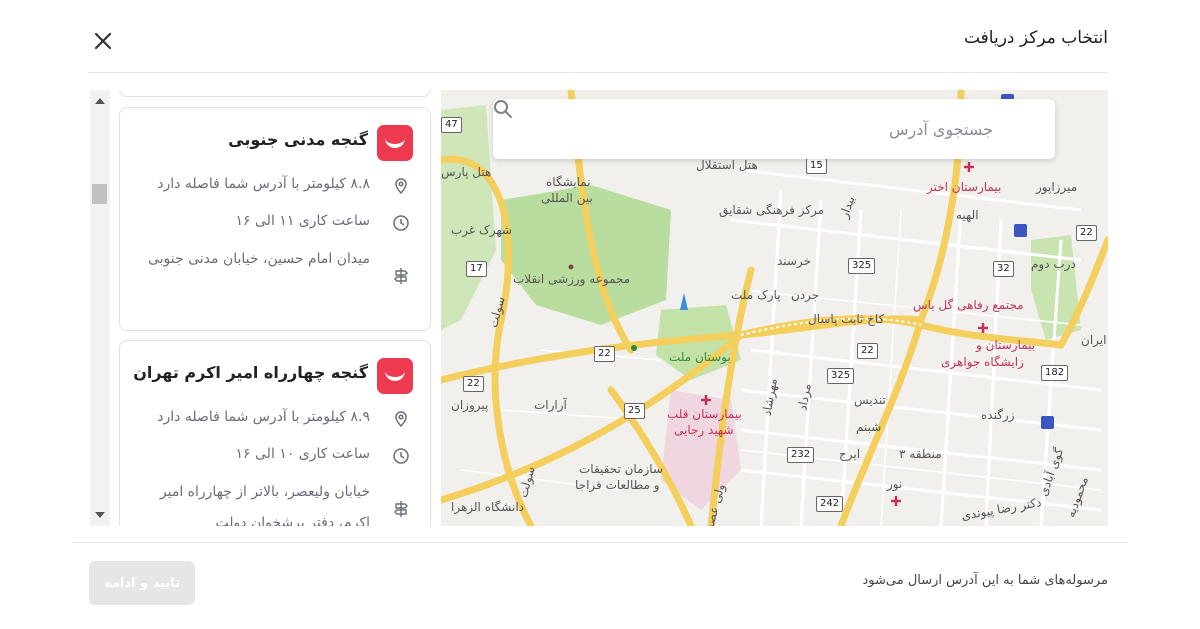 The width and height of the screenshot is (1200, 629). Describe the element at coordinates (568, 182) in the screenshot. I see `map-label: نمایشگاه` at that location.